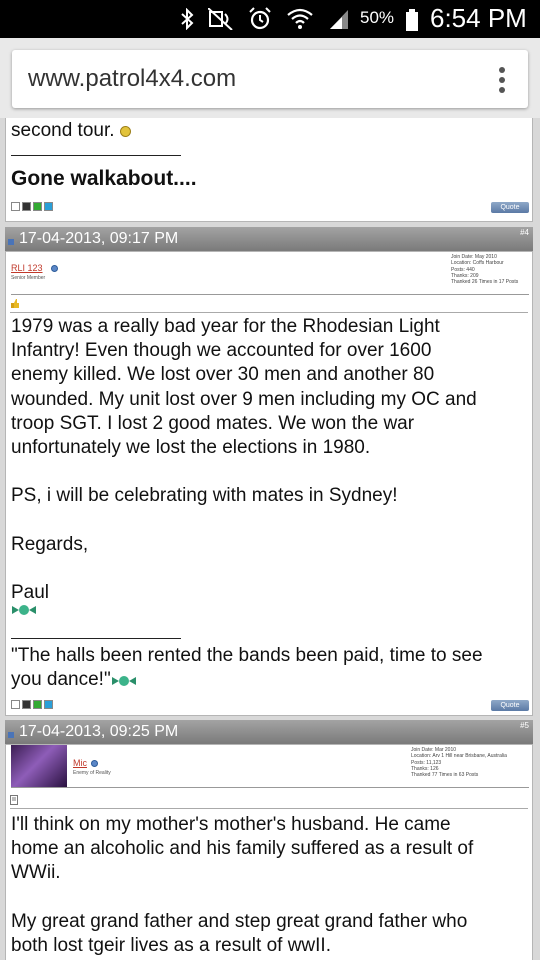 The width and height of the screenshot is (540, 960). What do you see at coordinates (39, 766) in the screenshot?
I see `avatar` at bounding box center [39, 766].